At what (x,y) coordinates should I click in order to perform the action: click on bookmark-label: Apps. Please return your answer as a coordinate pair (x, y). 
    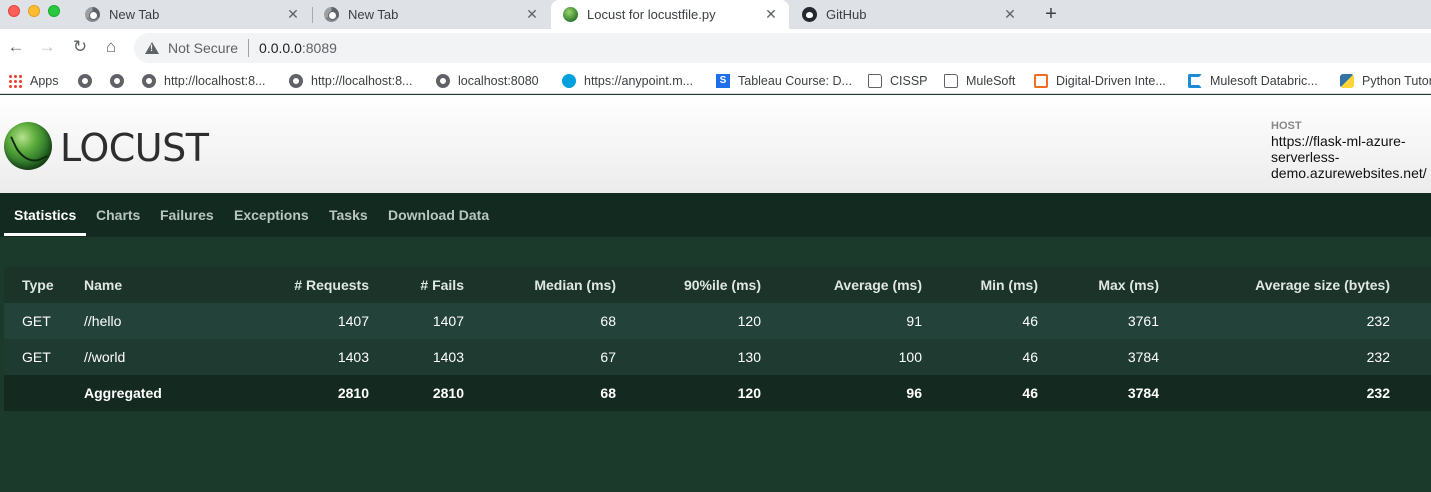
    Looking at the image, I should click on (44, 80).